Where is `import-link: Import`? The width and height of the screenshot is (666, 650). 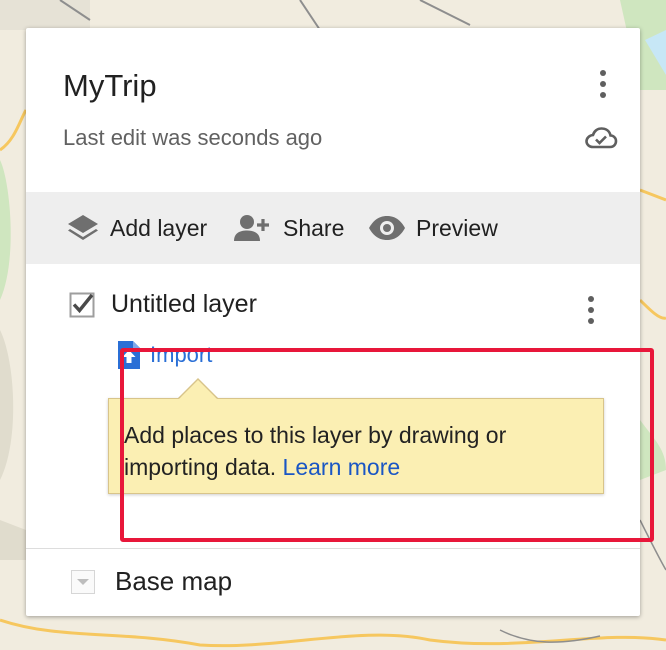
import-link: Import is located at coordinates (165, 355).